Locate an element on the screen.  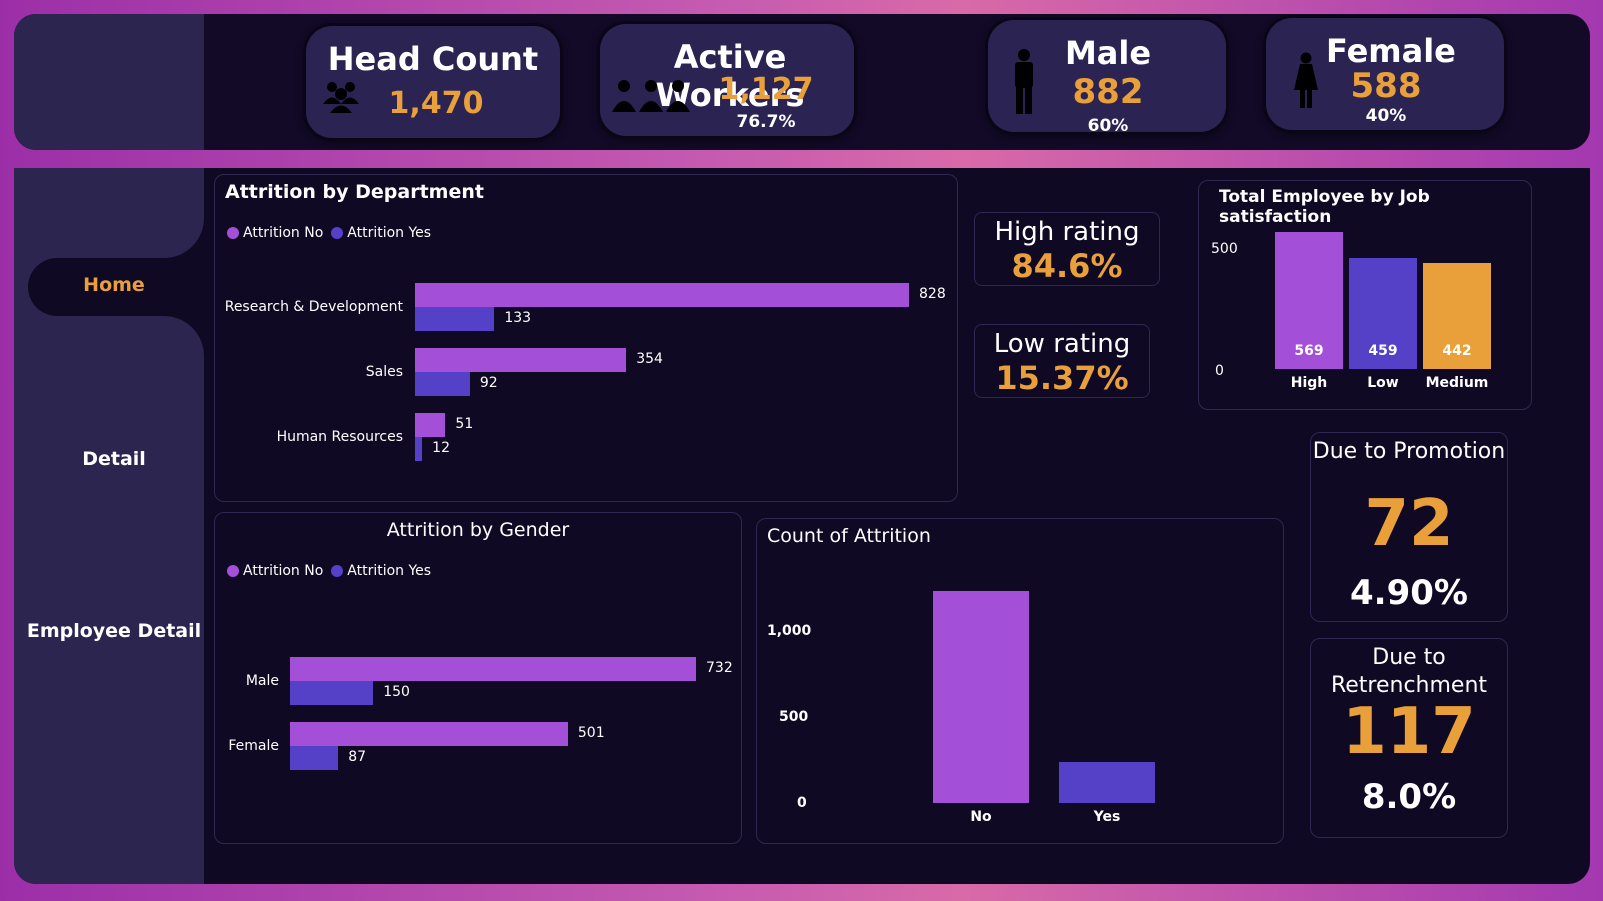
job-sat-title: Total Employee by Job satisfaction is located at coordinates (1324, 207).